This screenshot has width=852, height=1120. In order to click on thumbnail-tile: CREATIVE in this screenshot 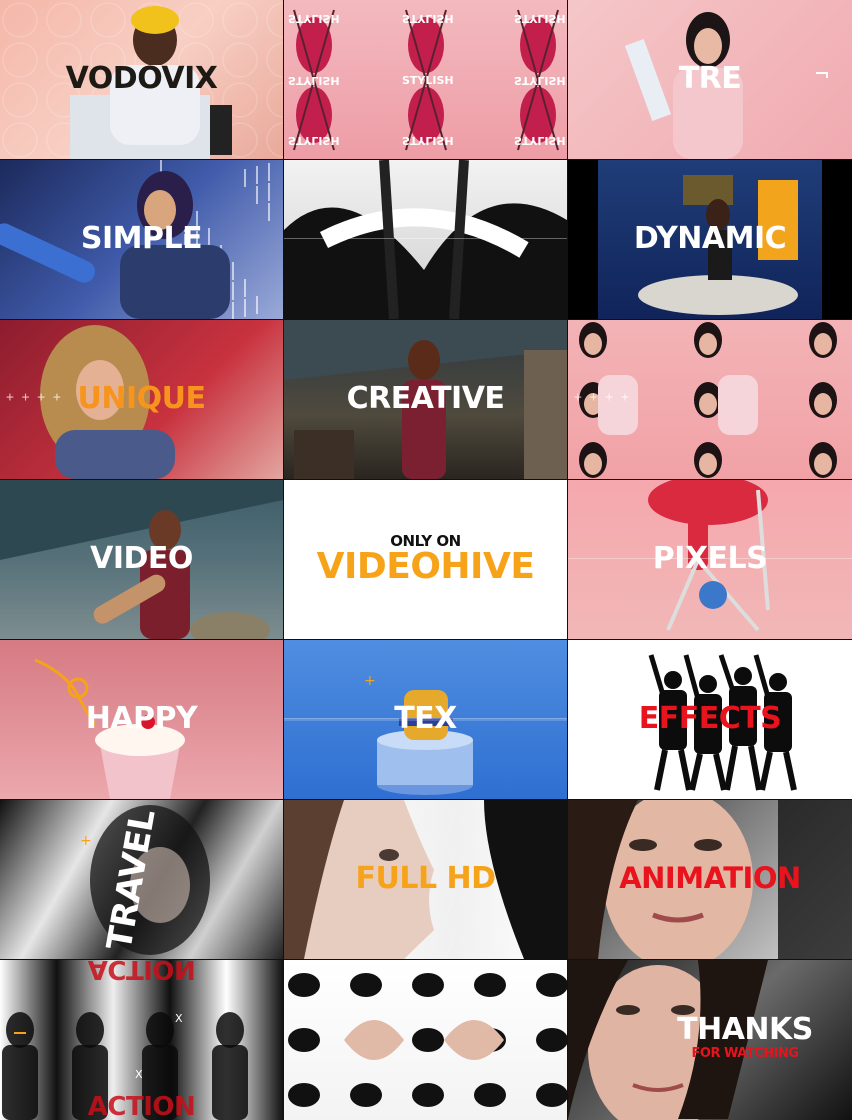, I will do `click(425, 399)`.